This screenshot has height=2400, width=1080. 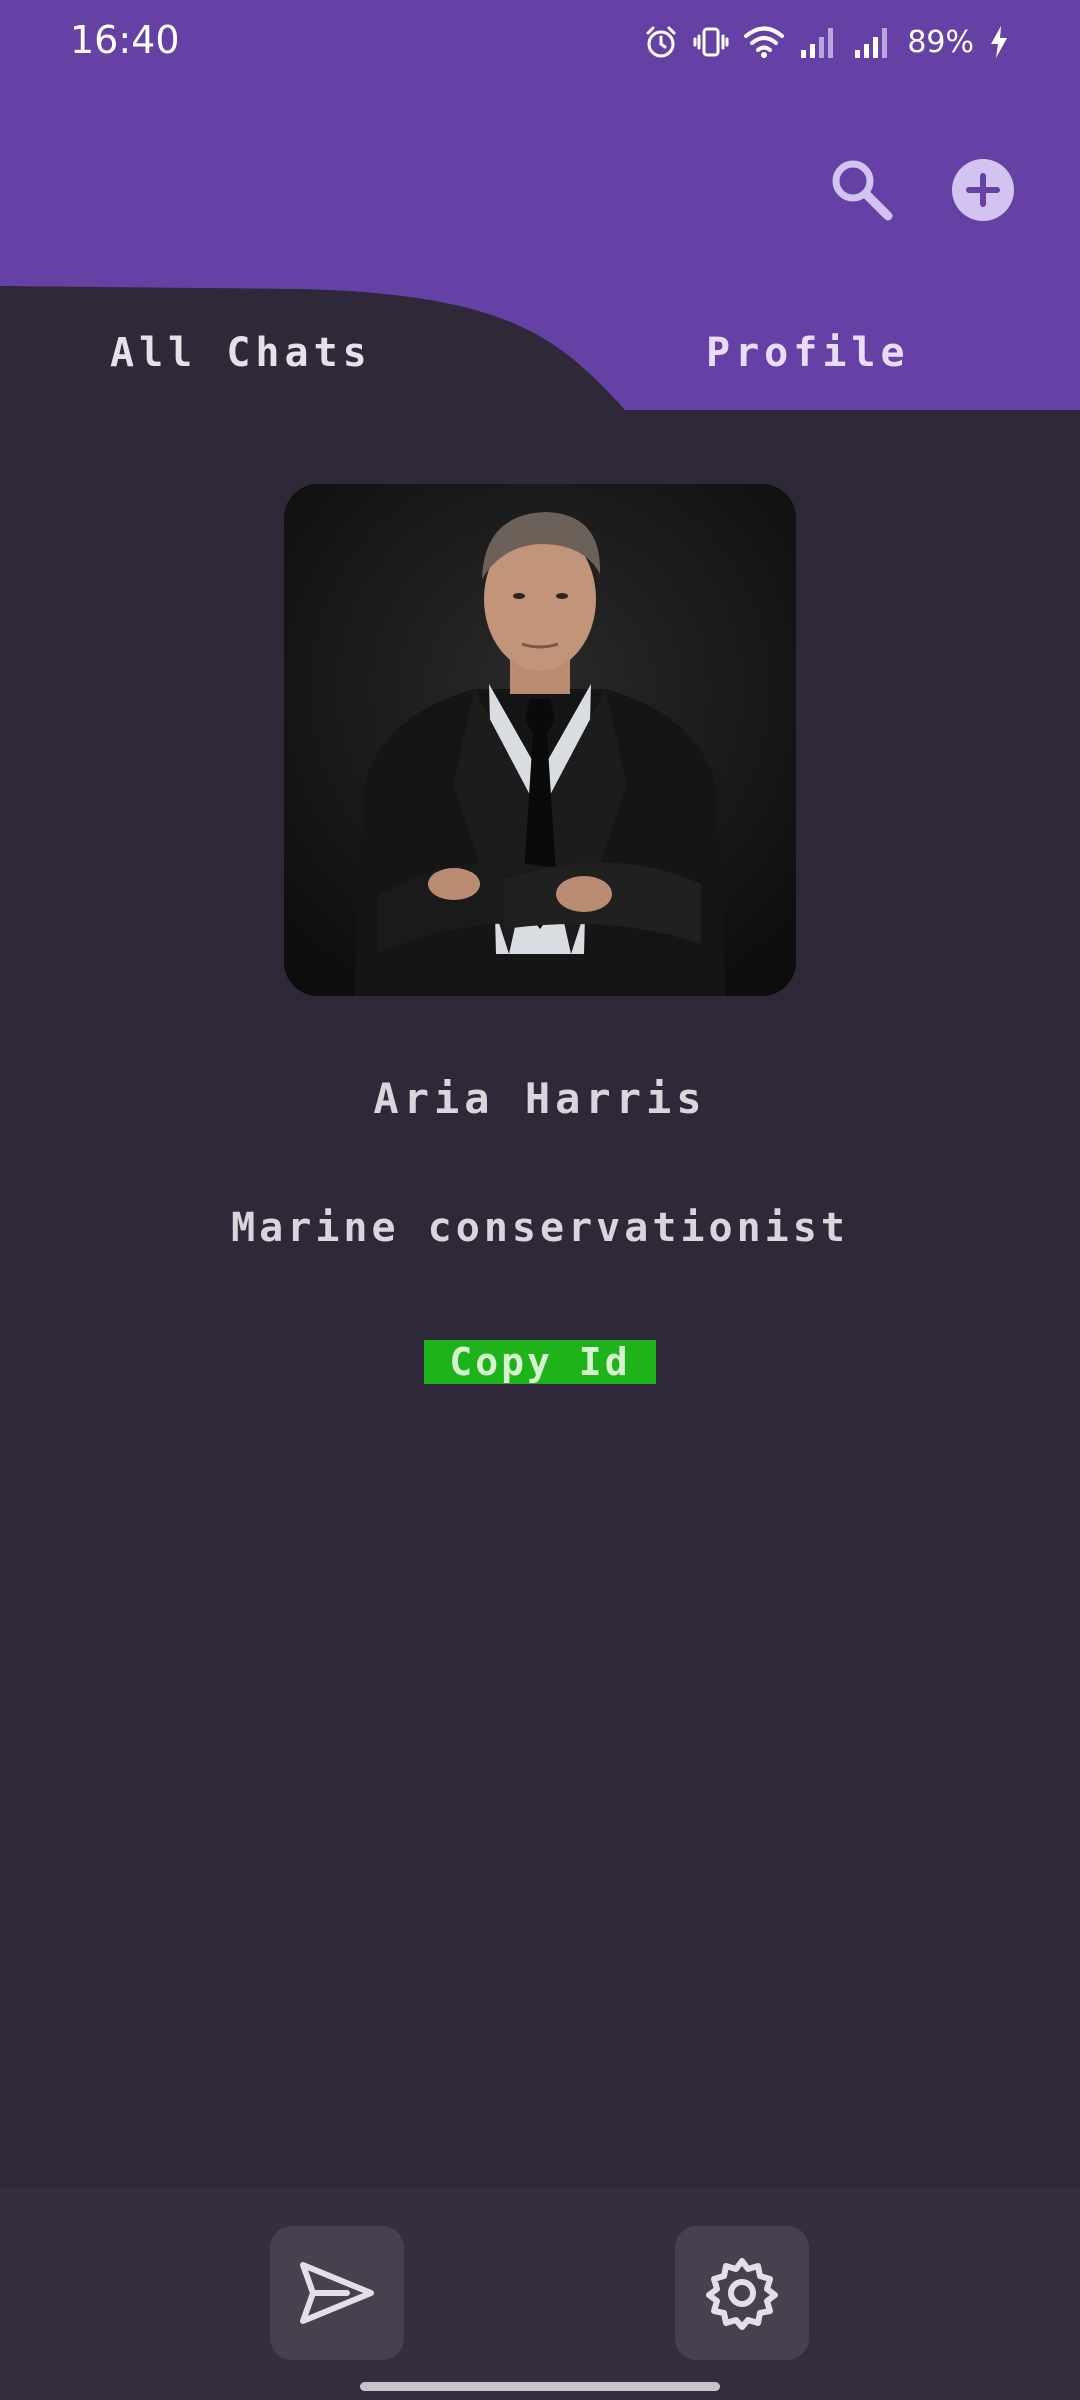 What do you see at coordinates (540, 2386) in the screenshot?
I see `home-indicator` at bounding box center [540, 2386].